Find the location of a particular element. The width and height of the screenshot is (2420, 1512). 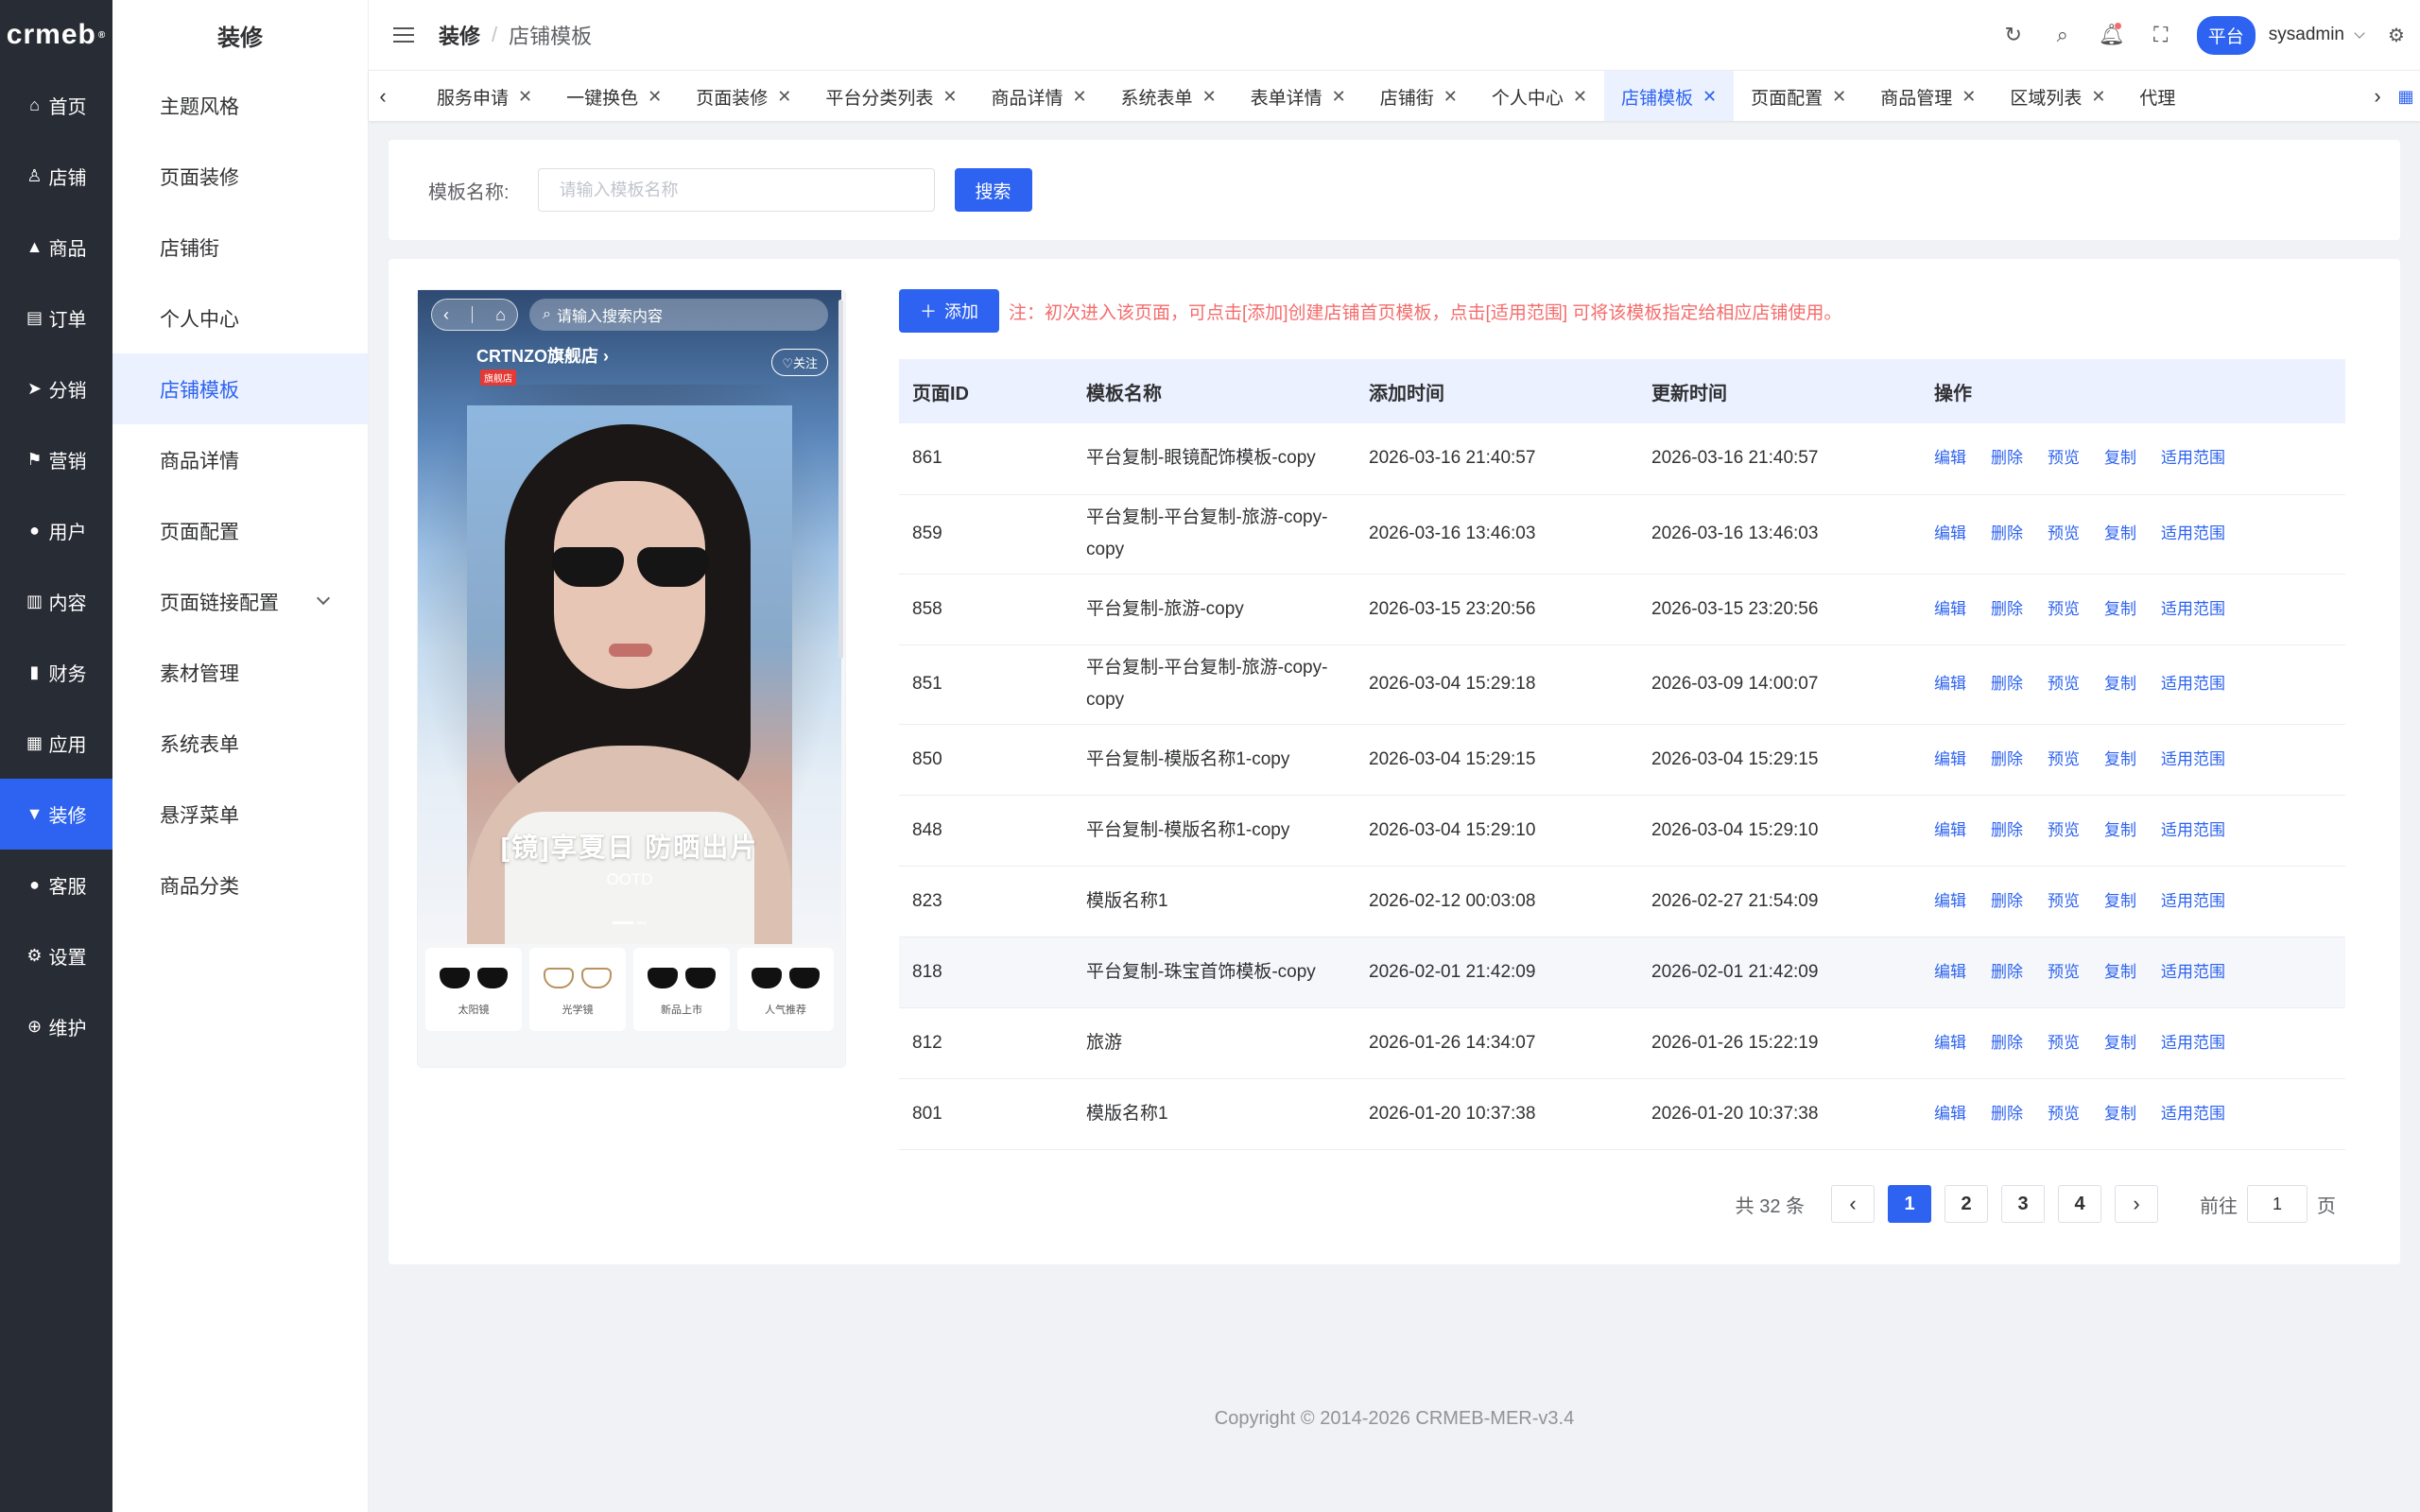

fullscreen-icon: ⛶ is located at coordinates (2161, 35).